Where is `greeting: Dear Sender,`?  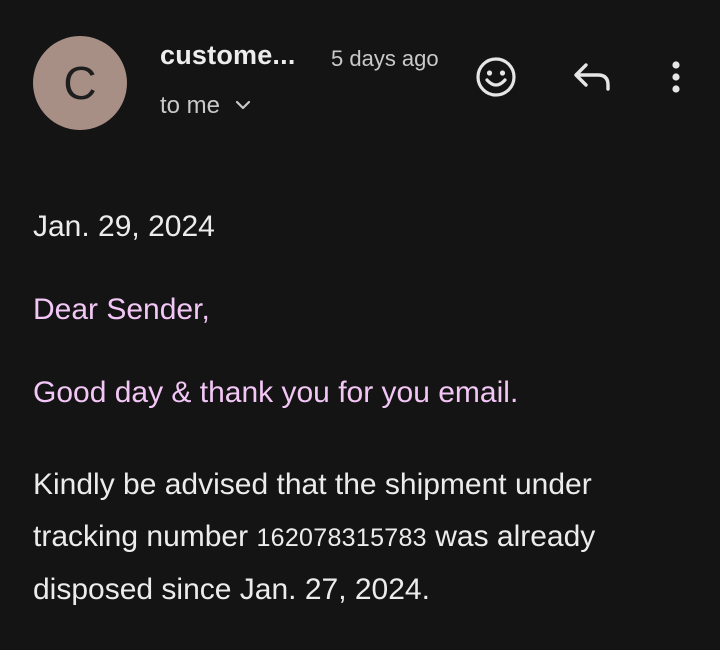 greeting: Dear Sender, is located at coordinates (121, 309).